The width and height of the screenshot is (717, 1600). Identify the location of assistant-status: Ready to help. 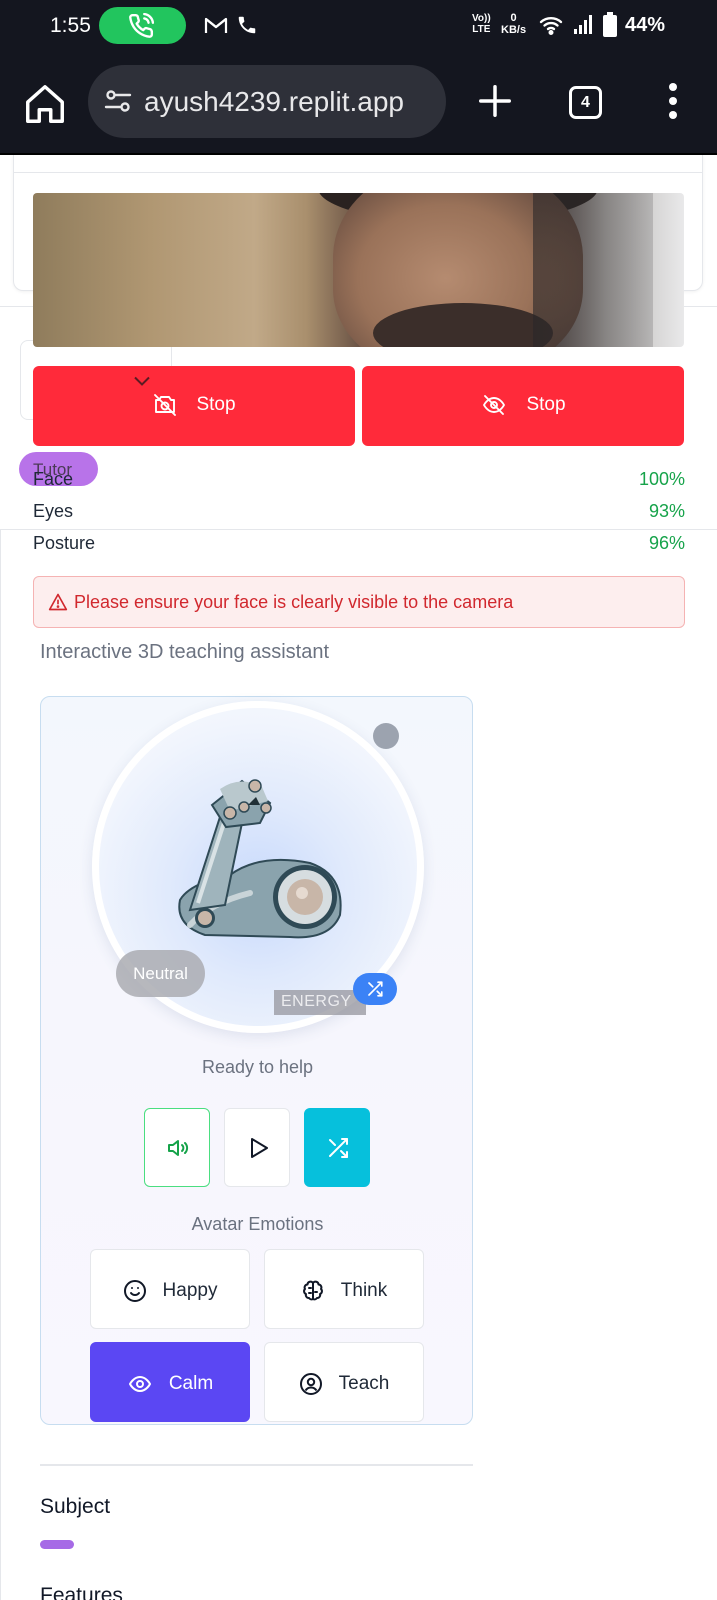
(257, 1067).